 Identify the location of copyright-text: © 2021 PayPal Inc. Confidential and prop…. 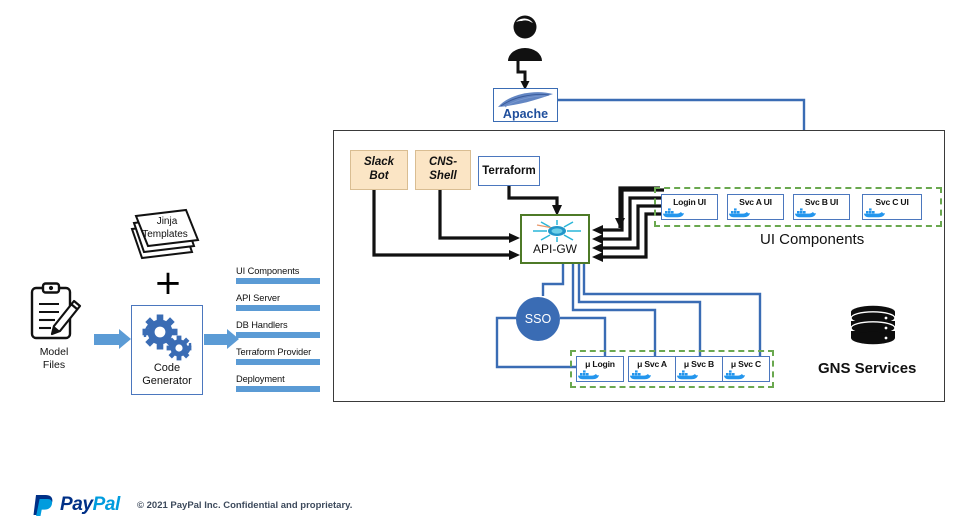
(245, 505).